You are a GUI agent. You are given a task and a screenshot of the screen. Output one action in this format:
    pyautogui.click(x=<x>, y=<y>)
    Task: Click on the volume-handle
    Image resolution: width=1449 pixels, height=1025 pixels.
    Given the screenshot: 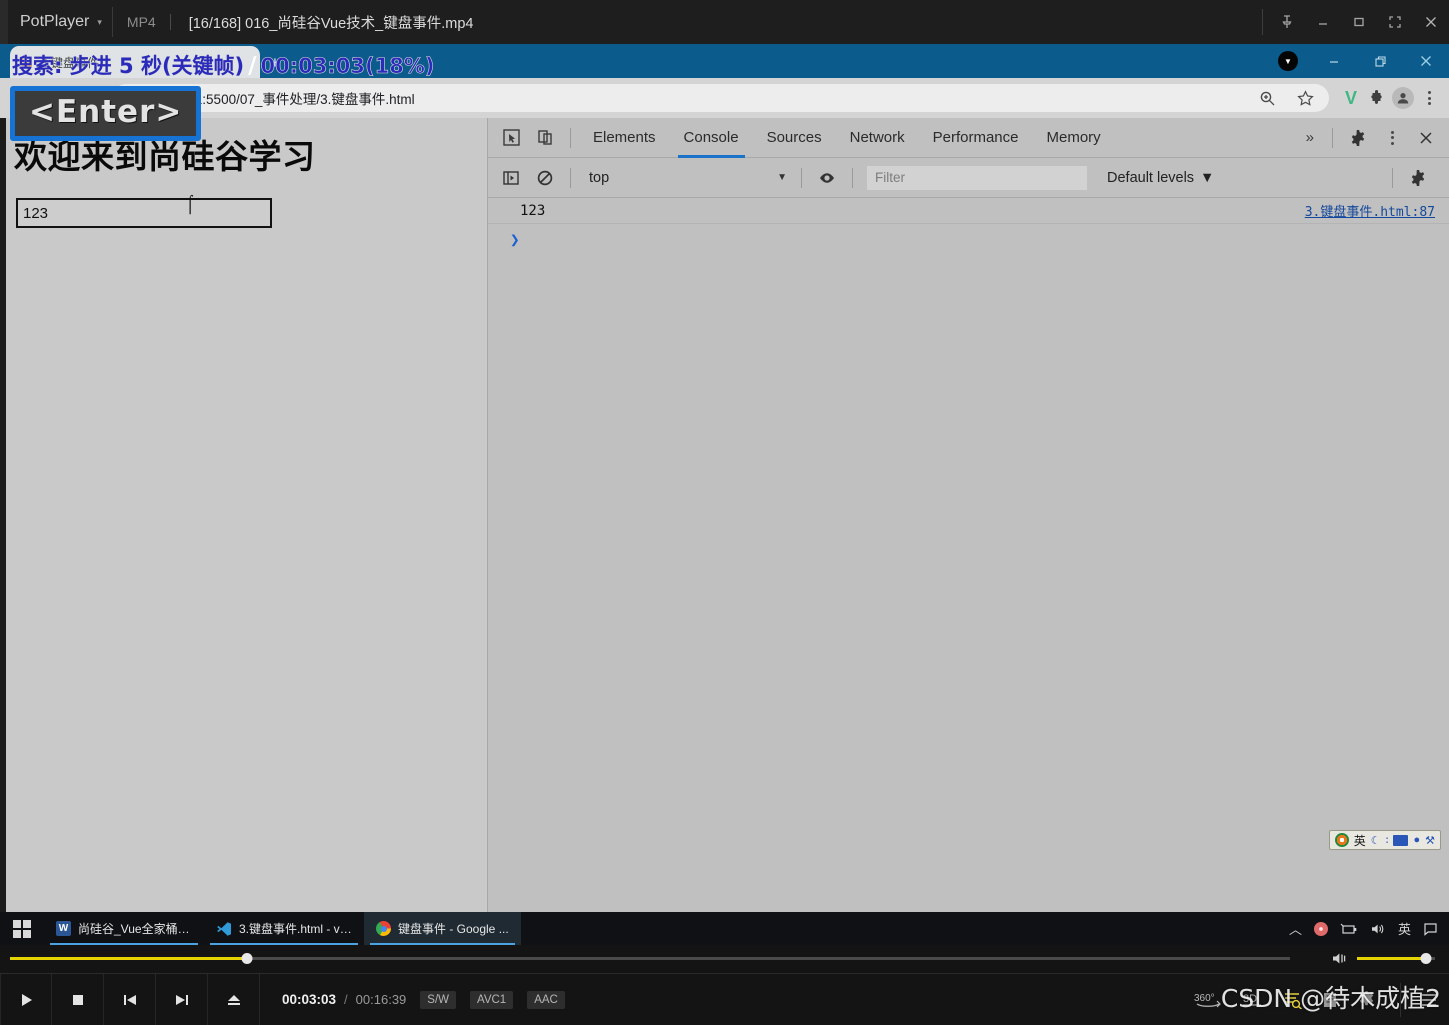 What is the action you would take?
    pyautogui.click(x=1426, y=958)
    